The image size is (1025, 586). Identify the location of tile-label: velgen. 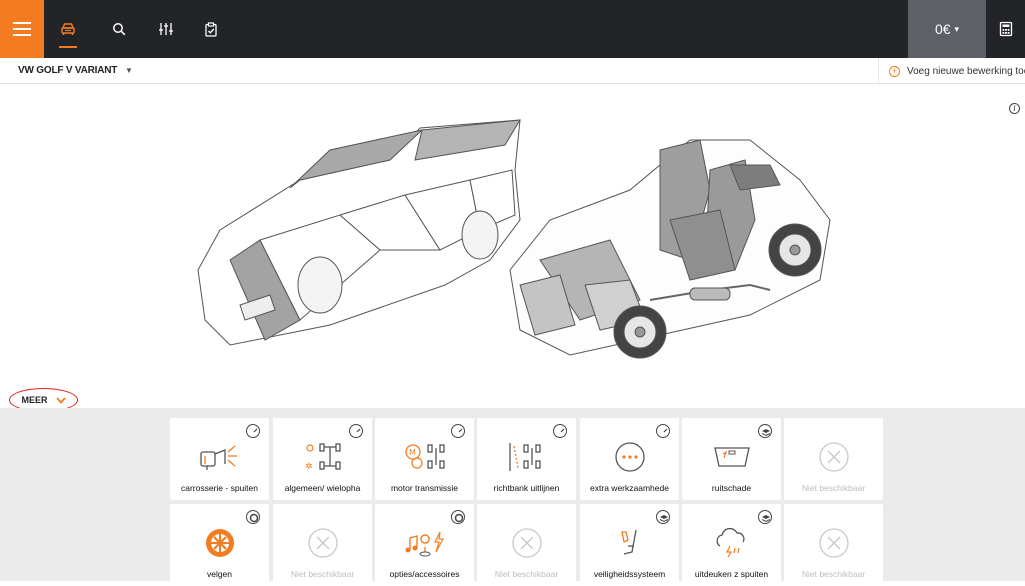
(219, 574).